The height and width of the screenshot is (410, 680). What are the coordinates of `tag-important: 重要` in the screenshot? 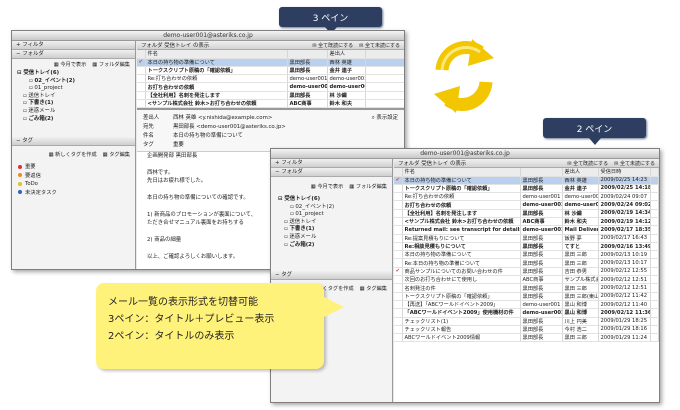 It's located at (73, 167).